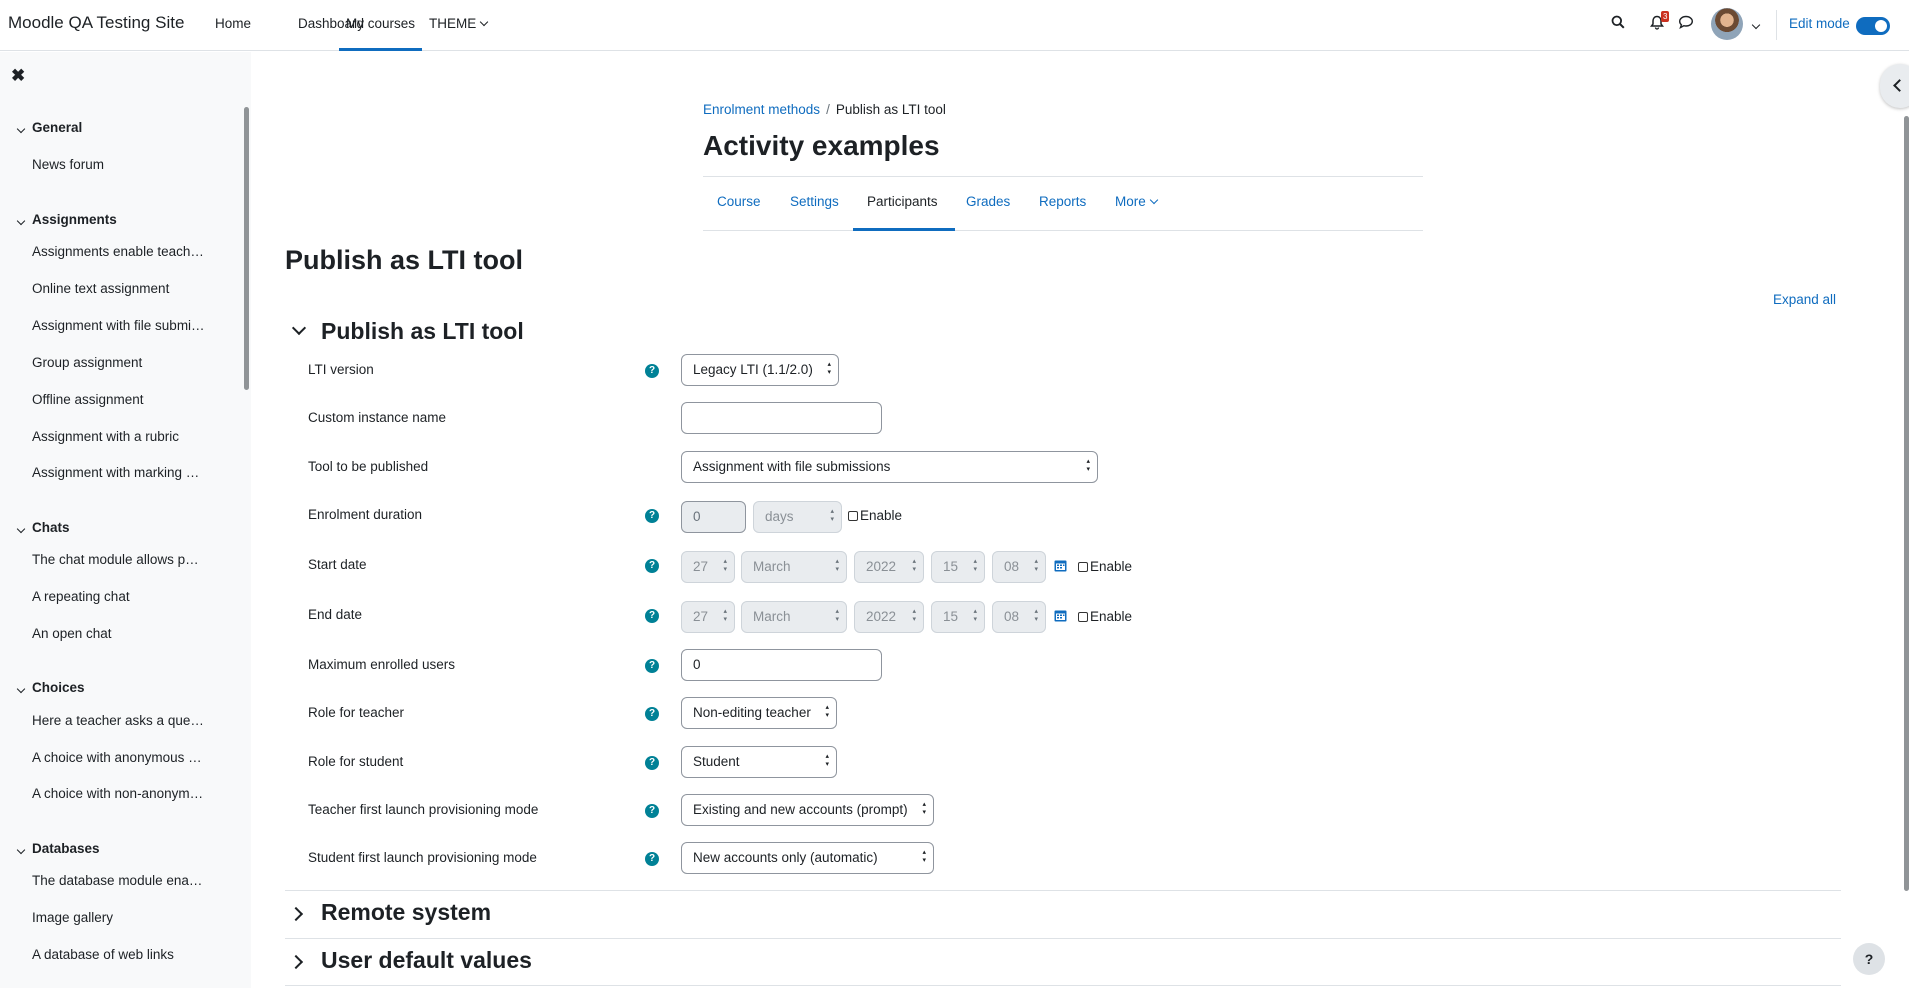 Image resolution: width=1909 pixels, height=988 pixels. What do you see at coordinates (1063, 938) in the screenshot?
I see `fieldset-divider` at bounding box center [1063, 938].